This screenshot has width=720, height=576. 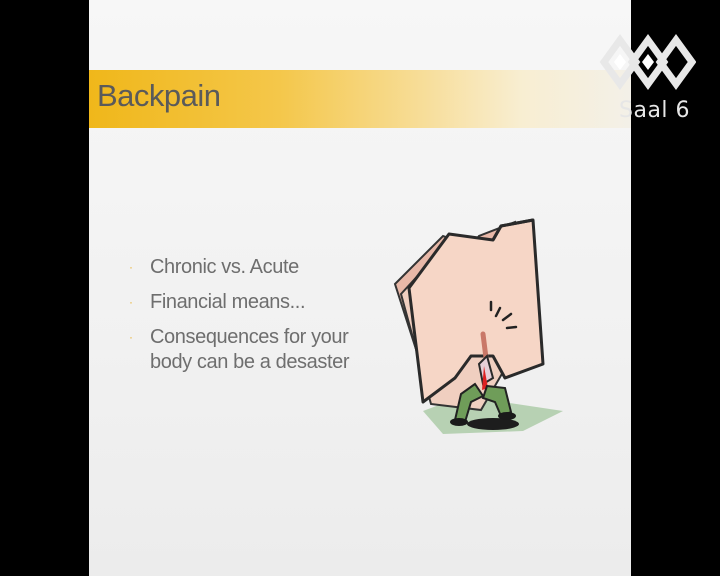 I want to click on channel-label: Saal 6, so click(x=655, y=110).